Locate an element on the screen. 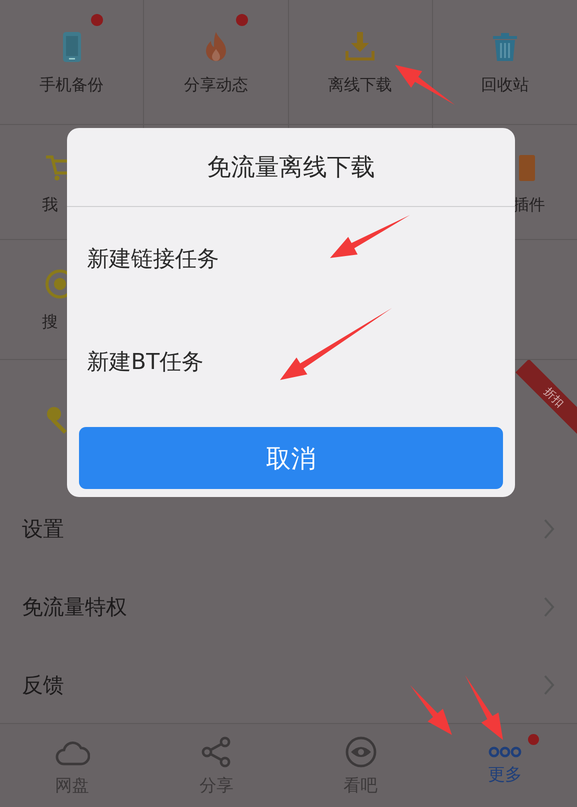  more-icon is located at coordinates (504, 752).